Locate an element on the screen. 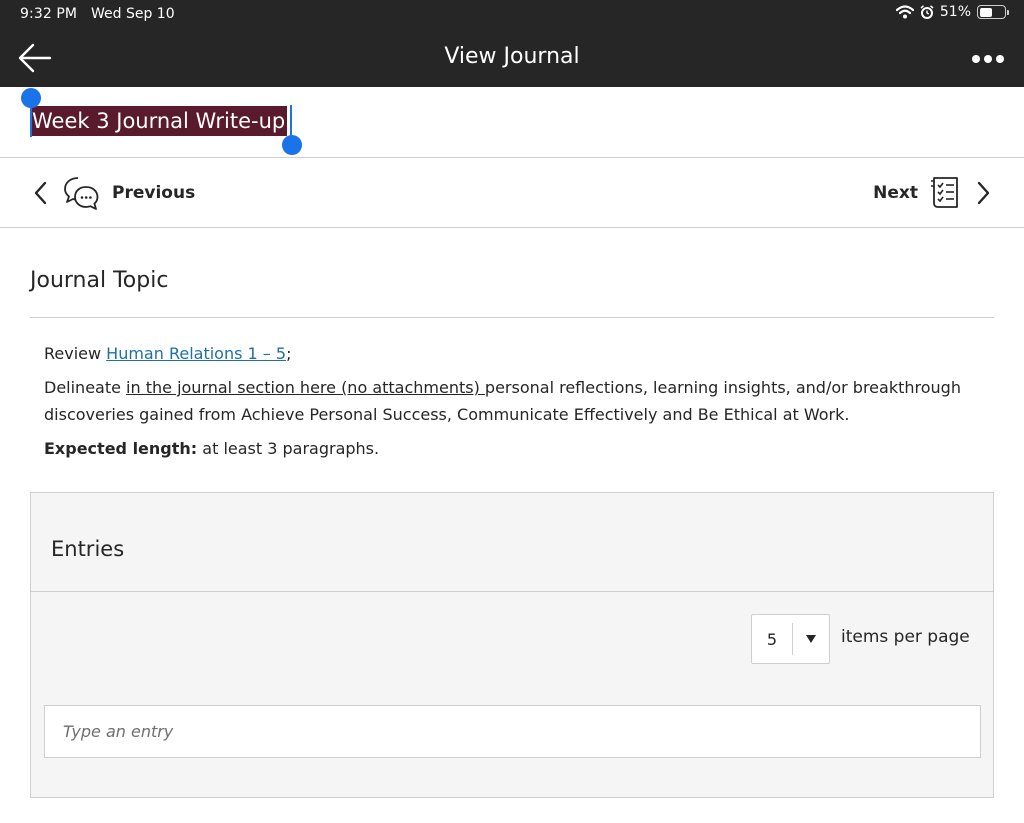 This screenshot has height=823, width=1024. page-title: View Journal is located at coordinates (512, 56).